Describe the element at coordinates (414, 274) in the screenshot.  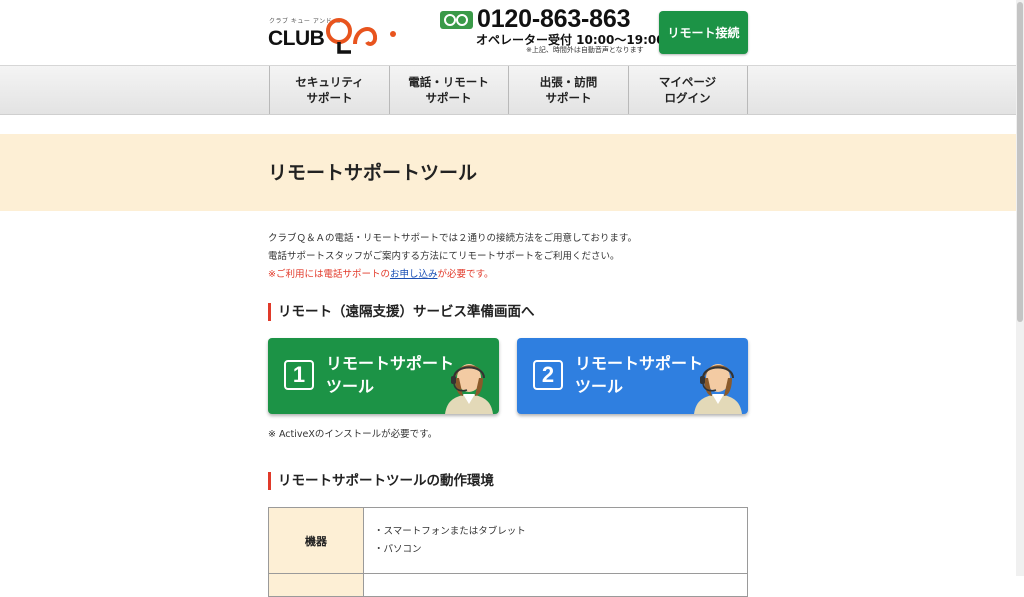
I see `apply-link: お申し込み` at that location.